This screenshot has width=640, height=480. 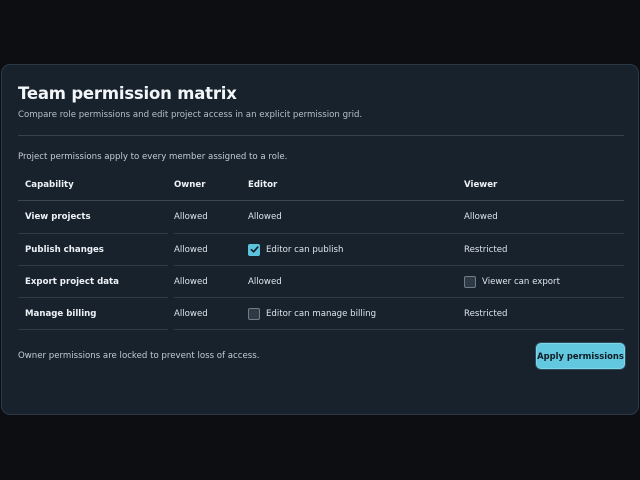 What do you see at coordinates (127, 93) in the screenshot?
I see `page-title: Team permission matrix` at bounding box center [127, 93].